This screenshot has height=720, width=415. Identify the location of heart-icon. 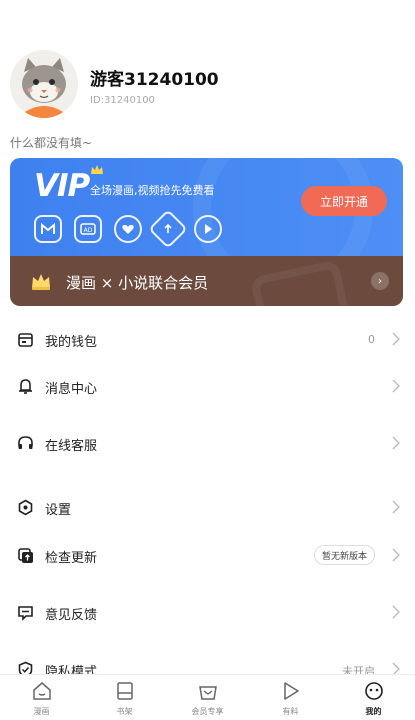
(128, 229).